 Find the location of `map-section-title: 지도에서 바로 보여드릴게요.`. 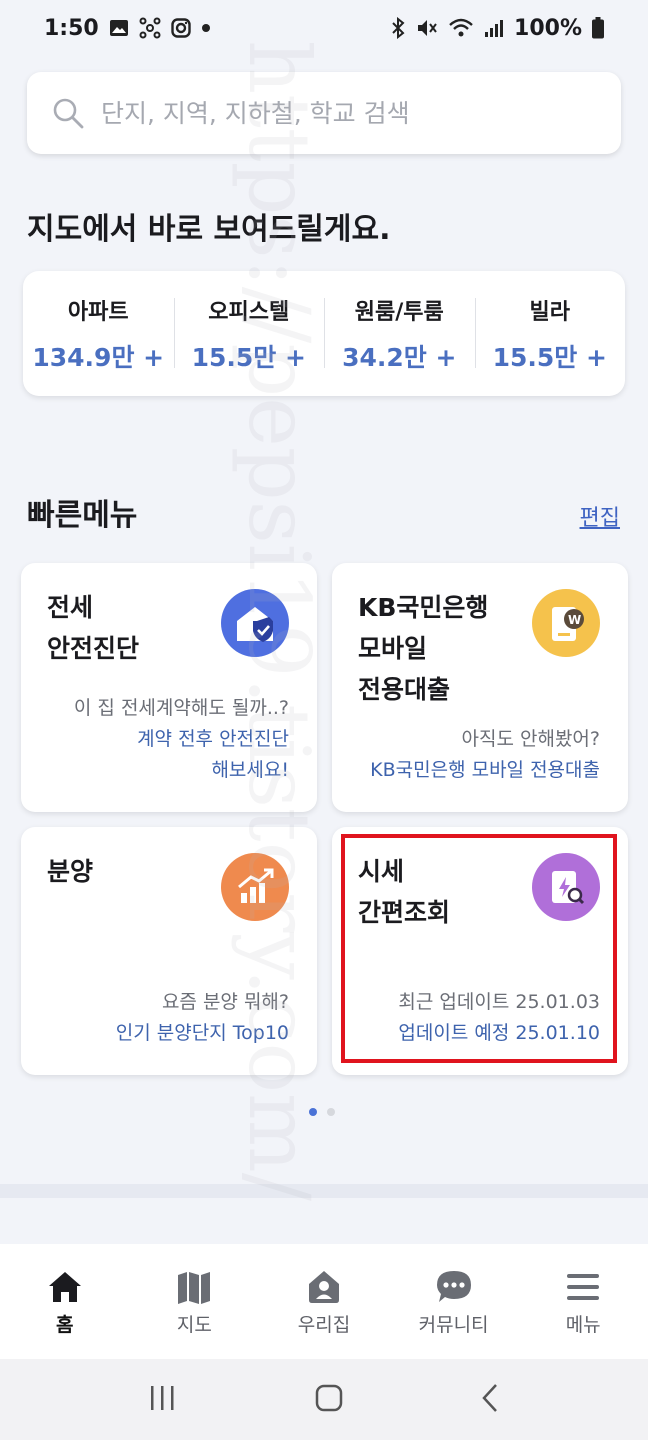

map-section-title: 지도에서 바로 보여드릴게요. is located at coordinates (209, 229).